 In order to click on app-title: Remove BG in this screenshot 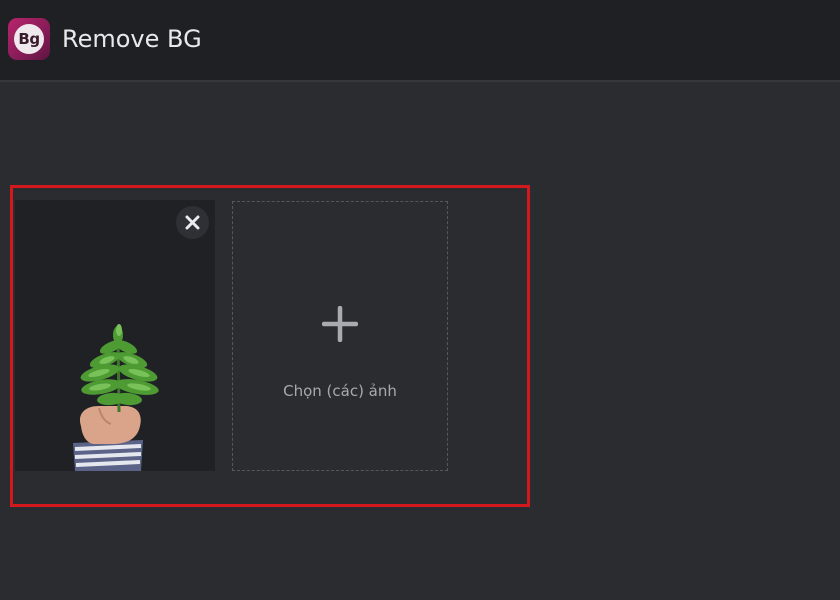, I will do `click(132, 39)`.